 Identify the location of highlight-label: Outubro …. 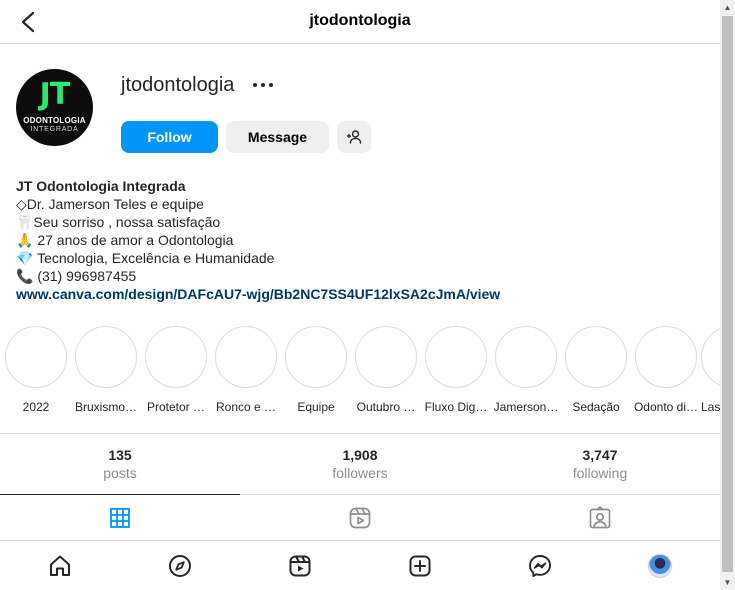
(386, 407).